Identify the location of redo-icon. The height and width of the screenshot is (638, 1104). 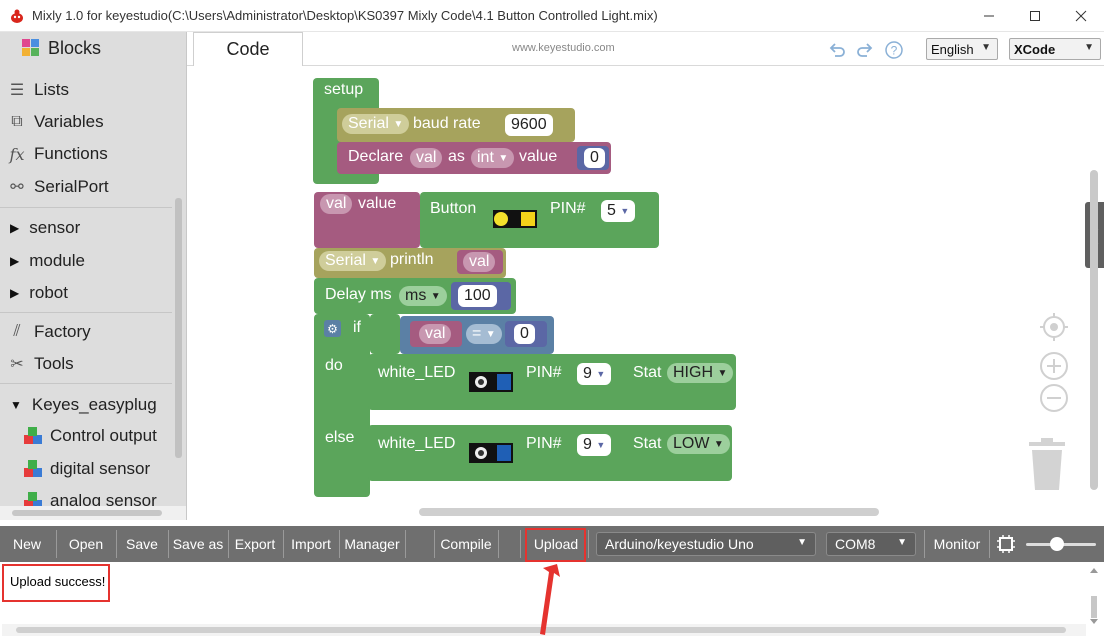
(865, 50).